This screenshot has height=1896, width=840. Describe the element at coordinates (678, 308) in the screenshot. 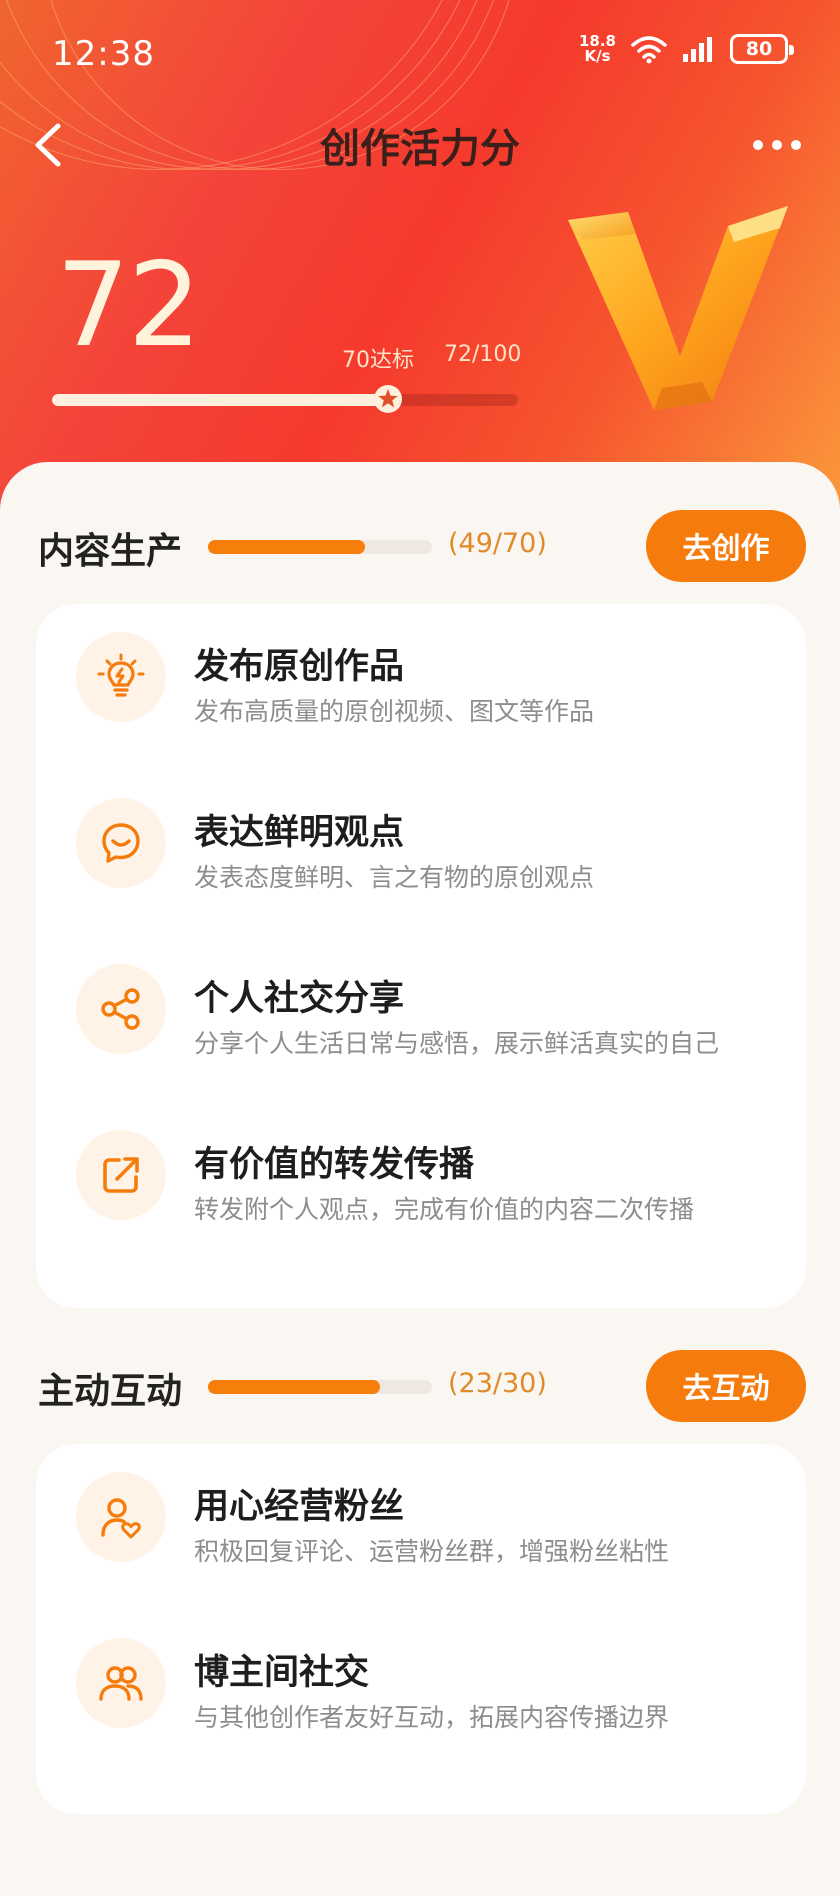

I see `v-badge-icon` at that location.